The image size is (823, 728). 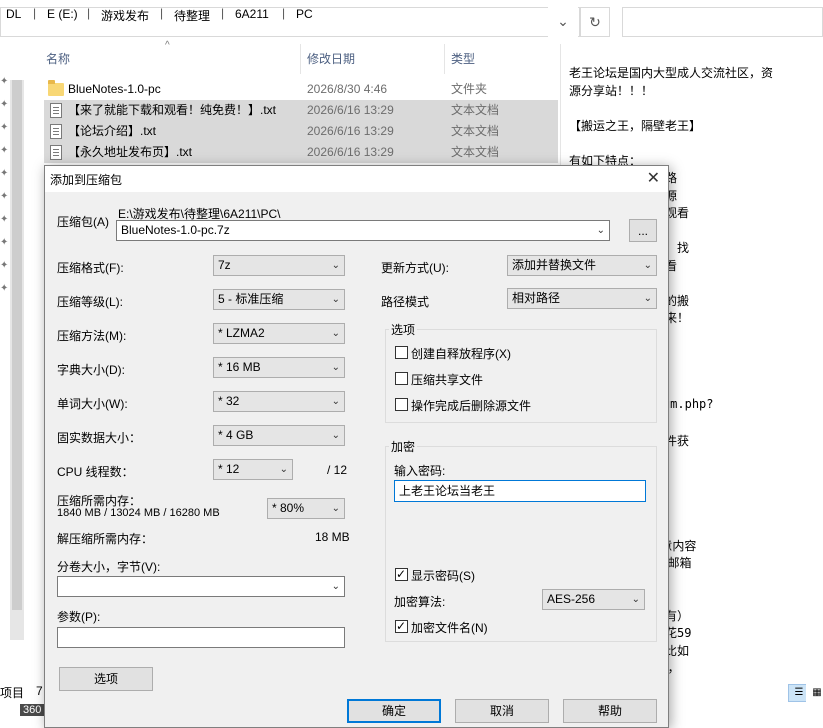 What do you see at coordinates (520, 491) in the screenshot?
I see `password-input: 上老王论坛当老王` at bounding box center [520, 491].